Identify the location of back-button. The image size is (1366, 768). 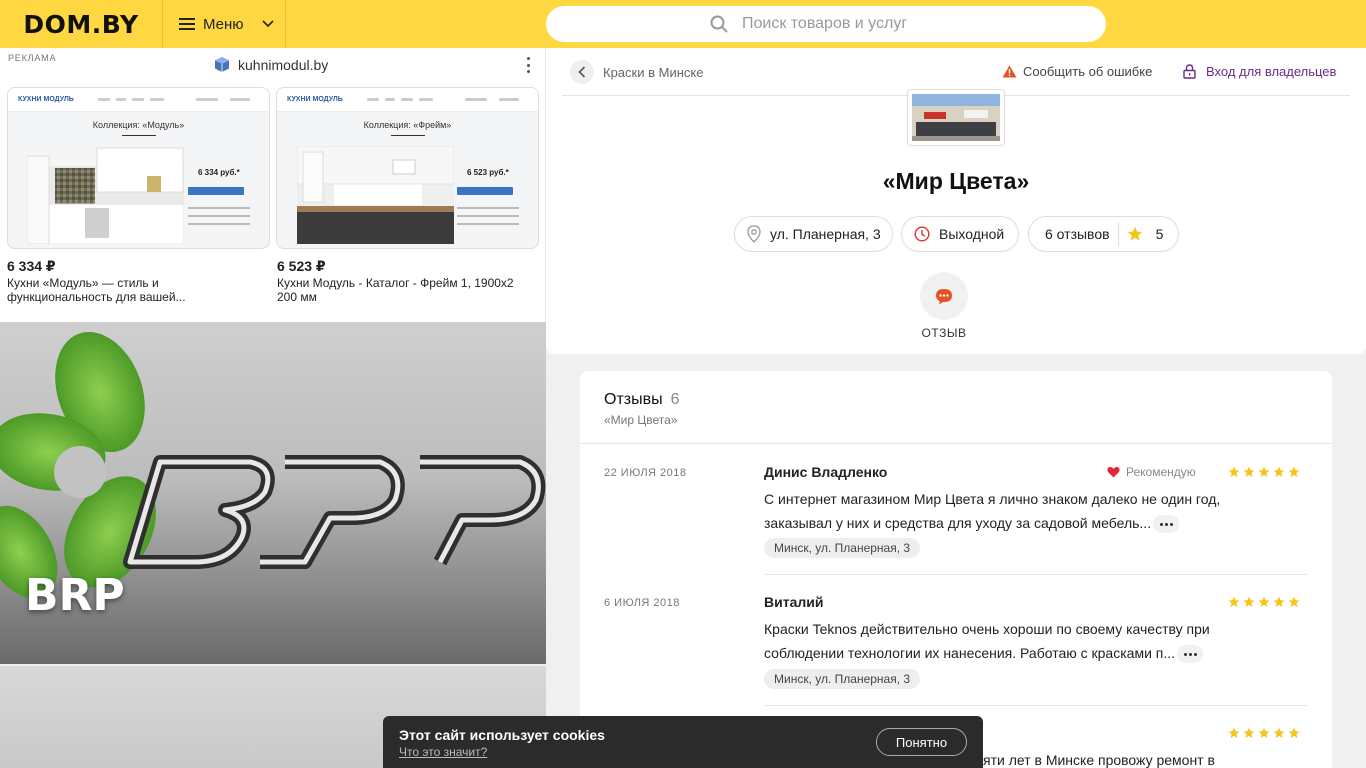
(582, 72).